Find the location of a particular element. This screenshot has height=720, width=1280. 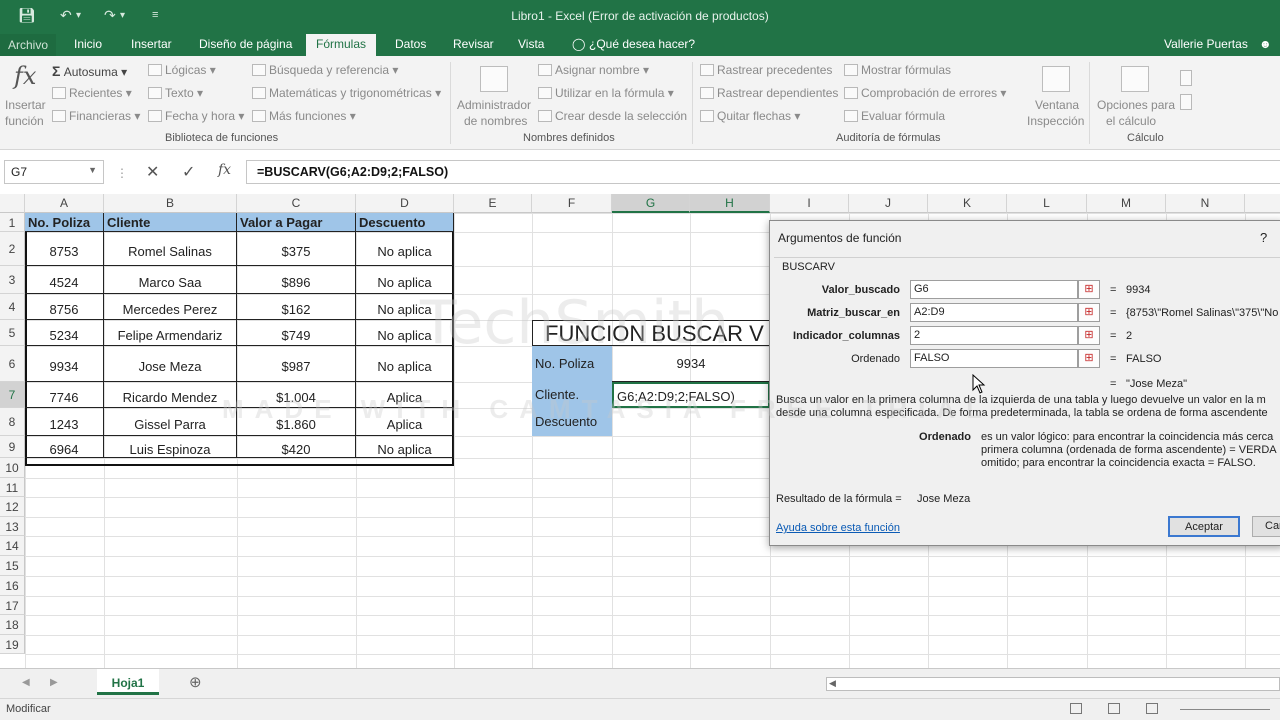

create-from-selection-button: Crear desde la selección is located at coordinates (612, 116).